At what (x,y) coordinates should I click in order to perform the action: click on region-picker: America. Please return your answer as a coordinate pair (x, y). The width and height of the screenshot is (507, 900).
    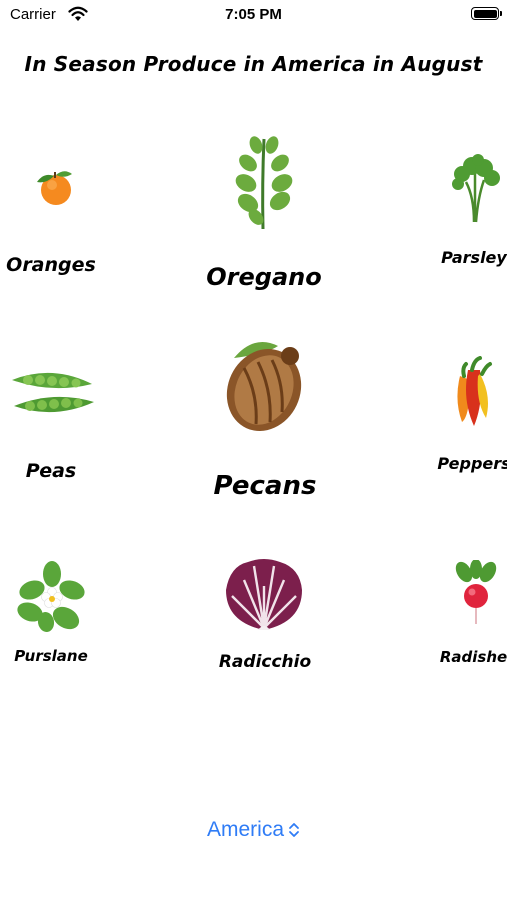
    Looking at the image, I should click on (253, 830).